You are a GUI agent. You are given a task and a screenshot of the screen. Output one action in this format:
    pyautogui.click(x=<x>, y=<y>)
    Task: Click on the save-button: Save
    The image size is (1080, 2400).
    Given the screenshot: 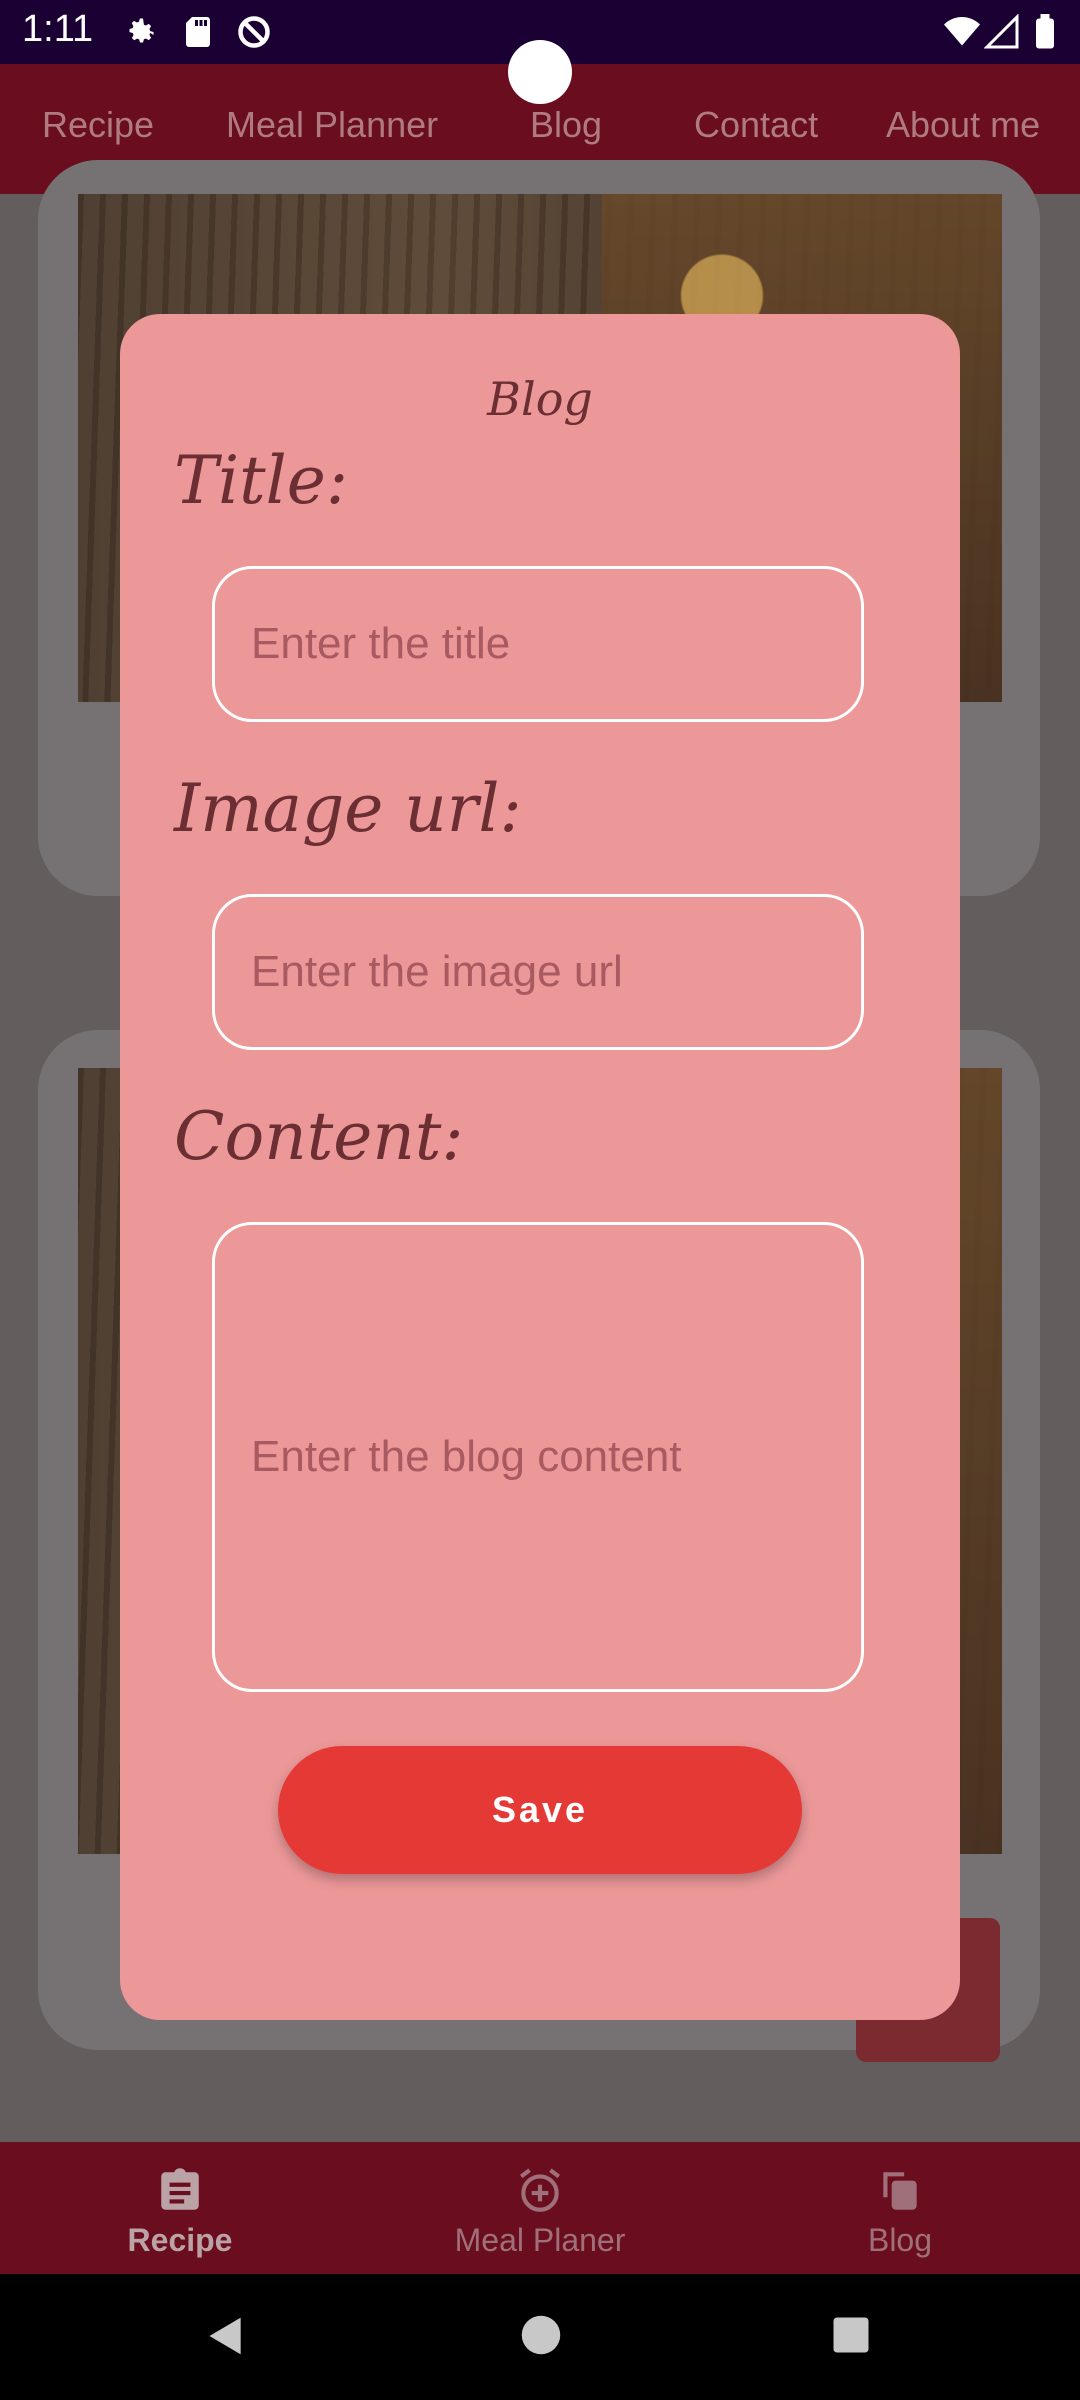 What is the action you would take?
    pyautogui.click(x=540, y=1810)
    